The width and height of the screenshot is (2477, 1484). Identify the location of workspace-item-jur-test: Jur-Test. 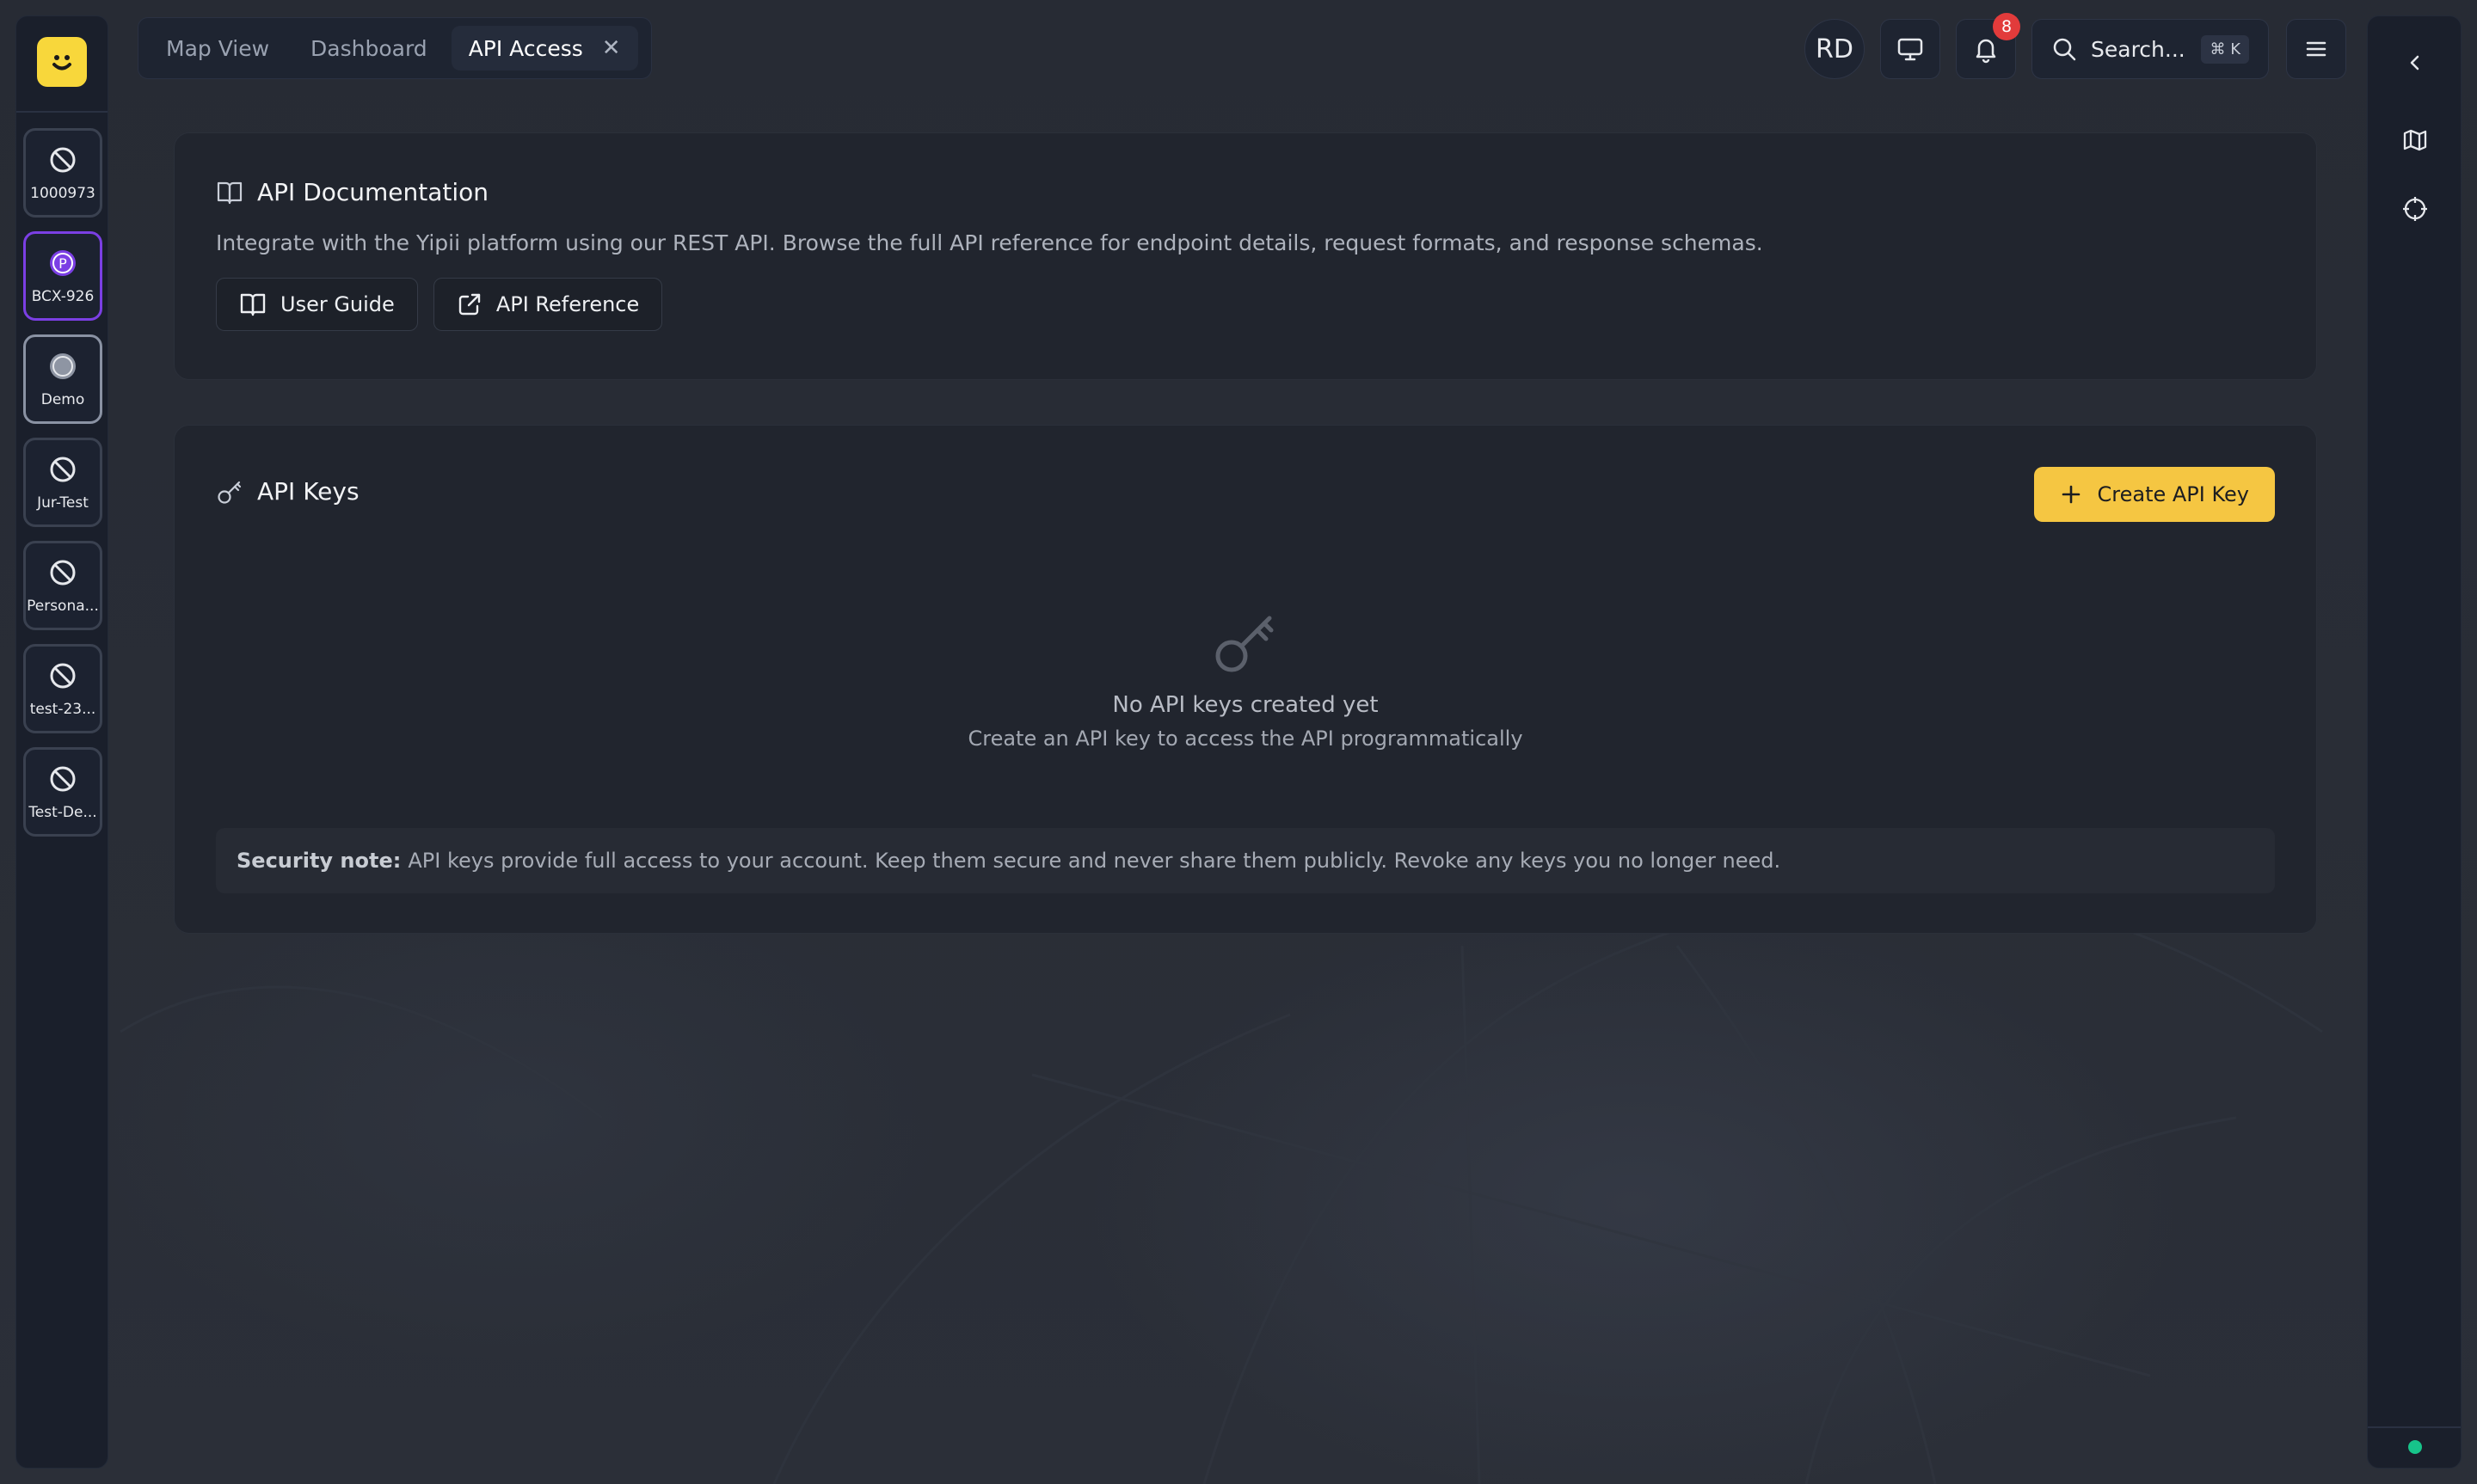
(62, 483).